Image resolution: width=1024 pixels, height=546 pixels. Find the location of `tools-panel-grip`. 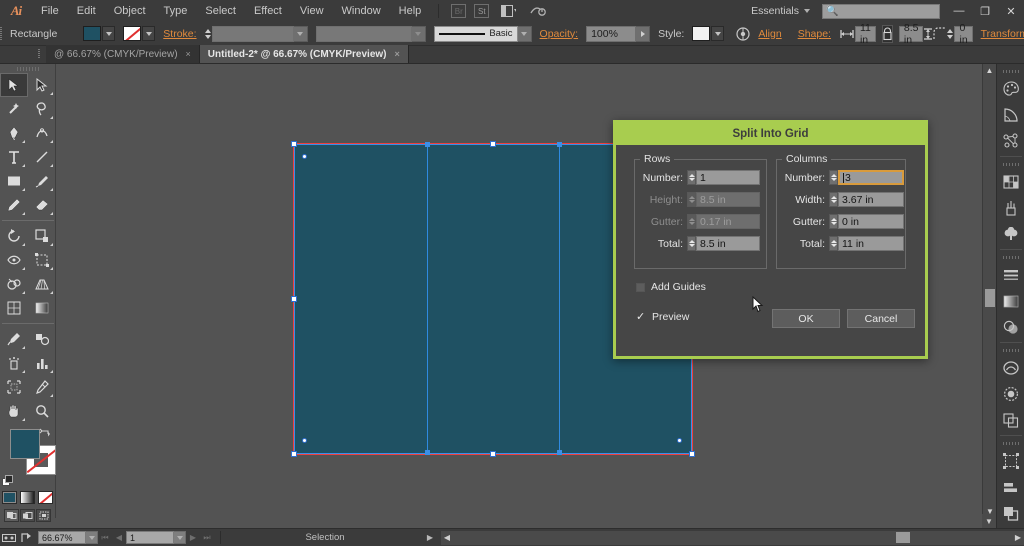

tools-panel-grip is located at coordinates (27, 68).